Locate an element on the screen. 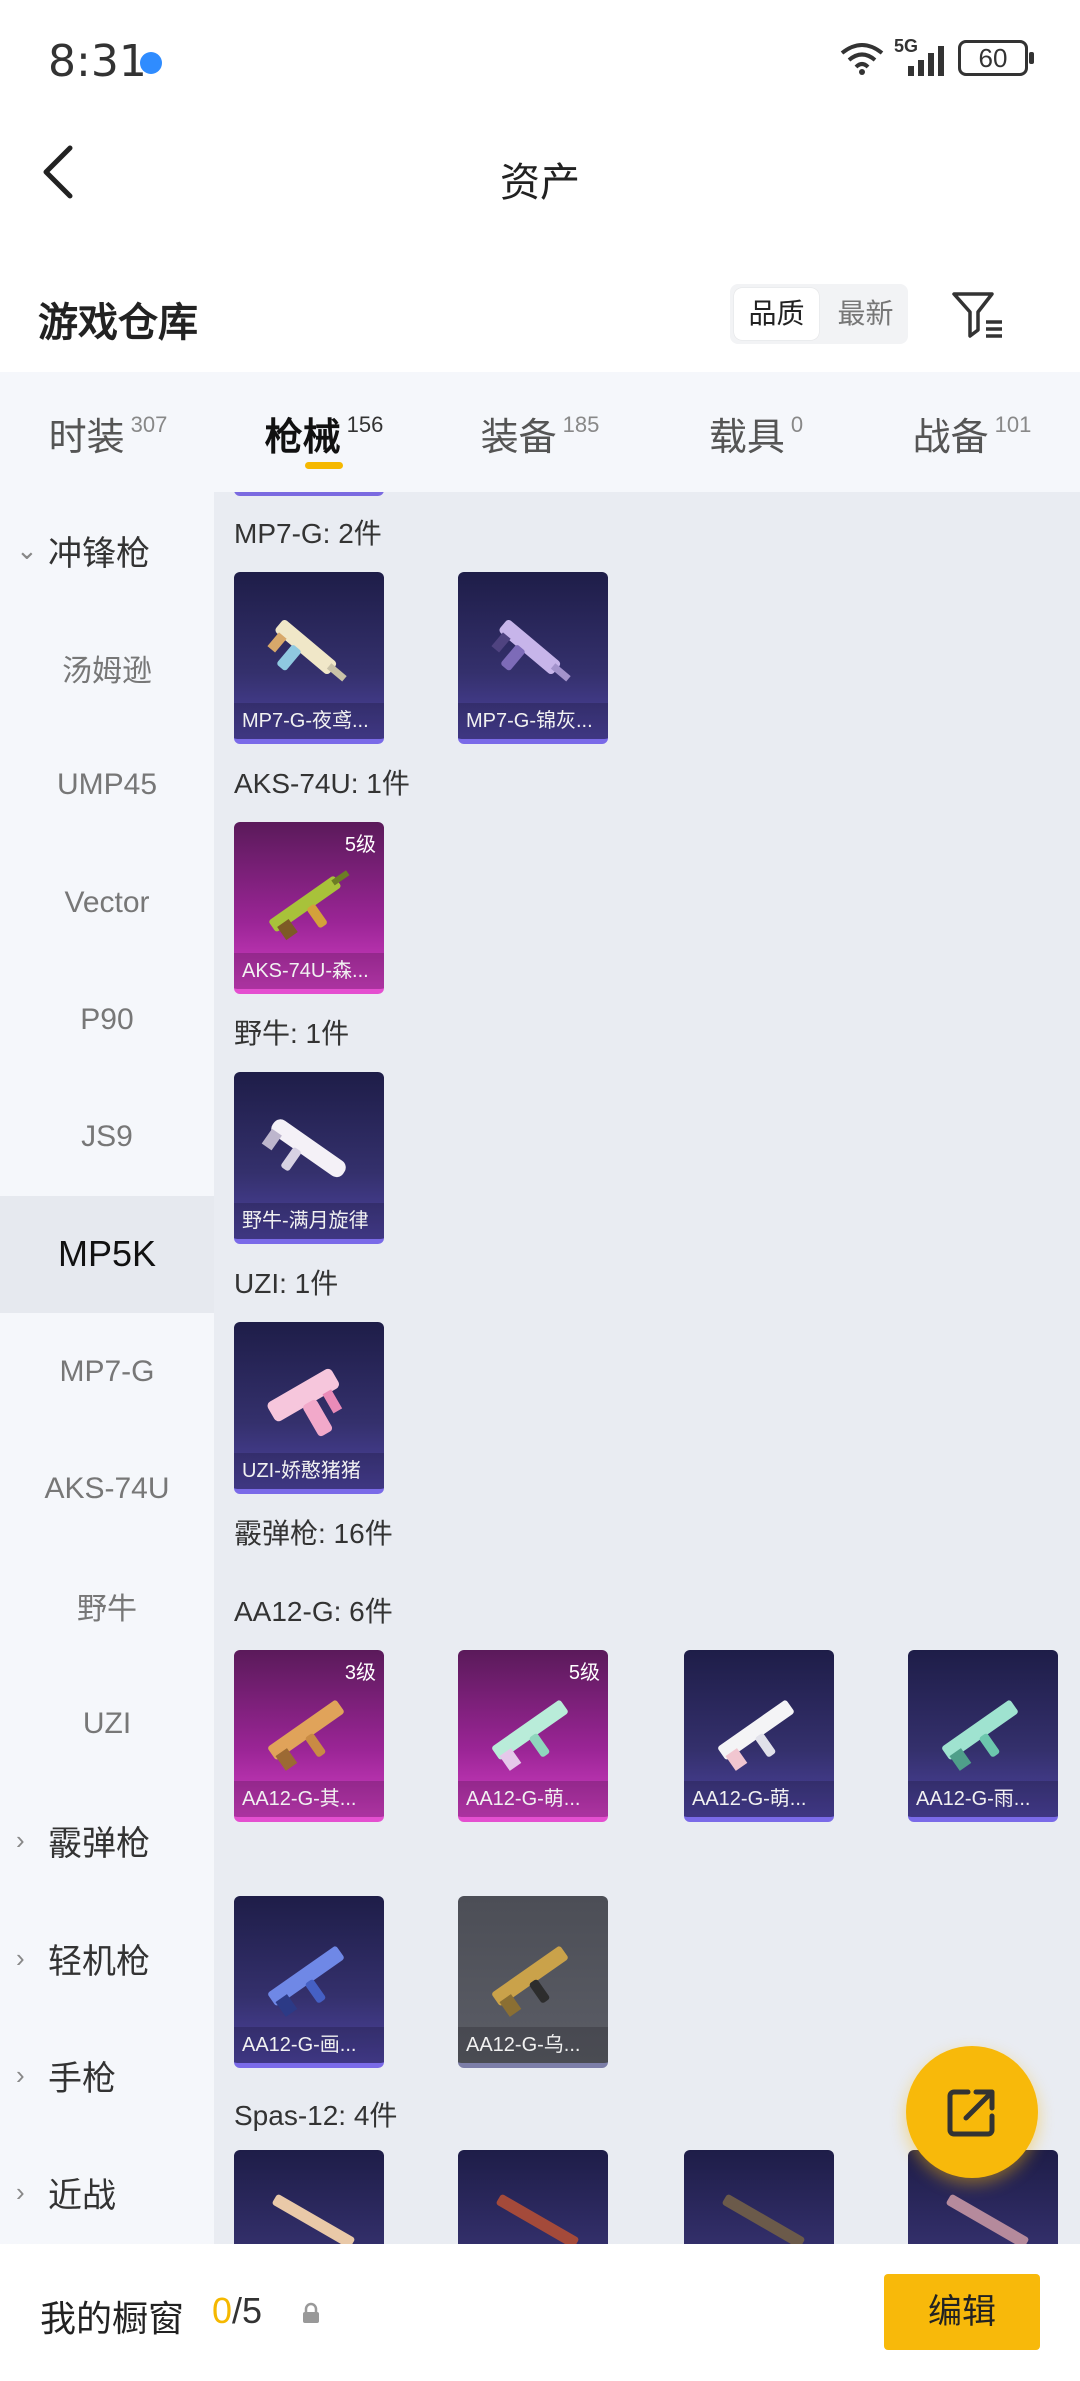 The height and width of the screenshot is (2381, 1080). weapon-card-name: 野牛-满月旋律 is located at coordinates (309, 1221).